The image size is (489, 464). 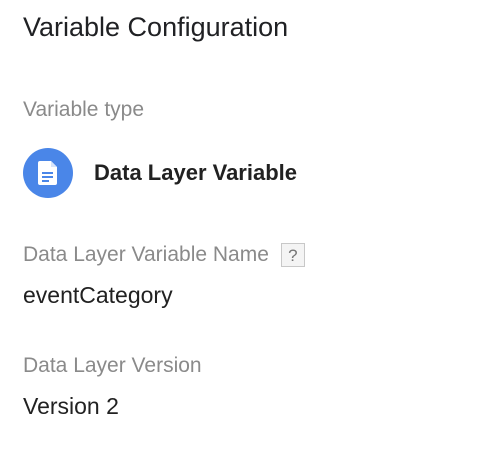 I want to click on data-layer-variable-name-label: Data Layer Variable Name, so click(x=146, y=254).